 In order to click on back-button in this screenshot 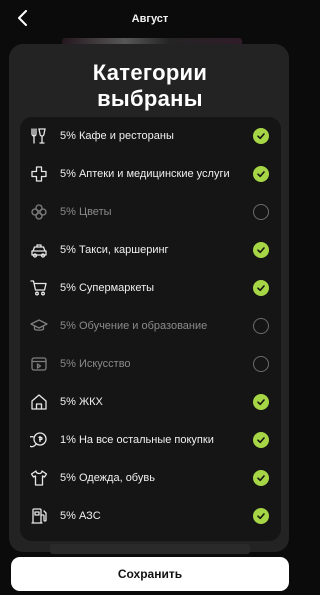, I will do `click(23, 18)`.